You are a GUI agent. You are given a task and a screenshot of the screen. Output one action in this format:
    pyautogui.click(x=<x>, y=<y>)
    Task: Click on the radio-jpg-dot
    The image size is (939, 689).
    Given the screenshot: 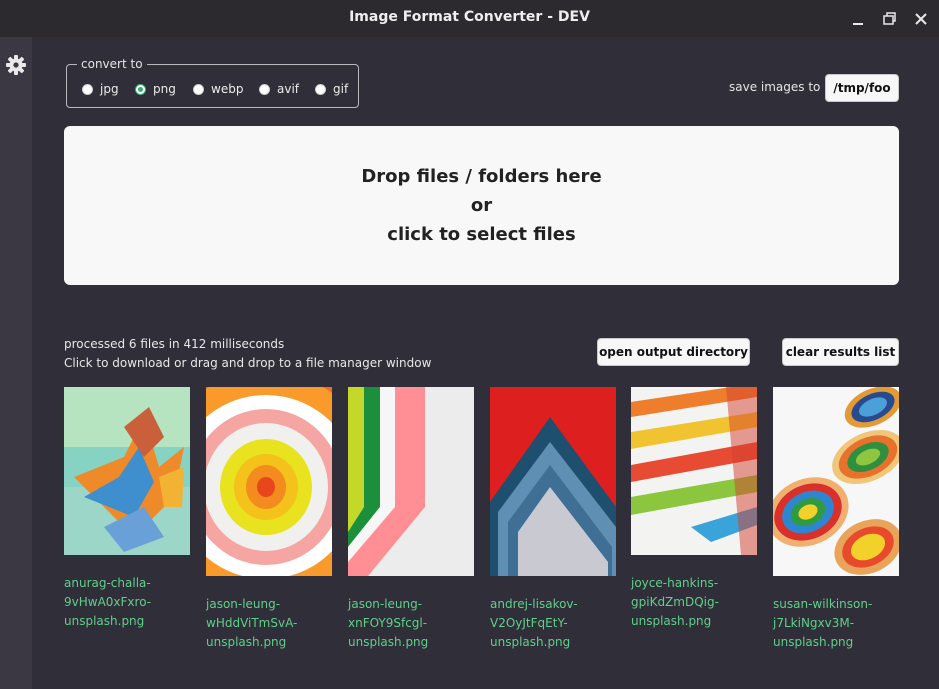 What is the action you would take?
    pyautogui.click(x=87, y=89)
    